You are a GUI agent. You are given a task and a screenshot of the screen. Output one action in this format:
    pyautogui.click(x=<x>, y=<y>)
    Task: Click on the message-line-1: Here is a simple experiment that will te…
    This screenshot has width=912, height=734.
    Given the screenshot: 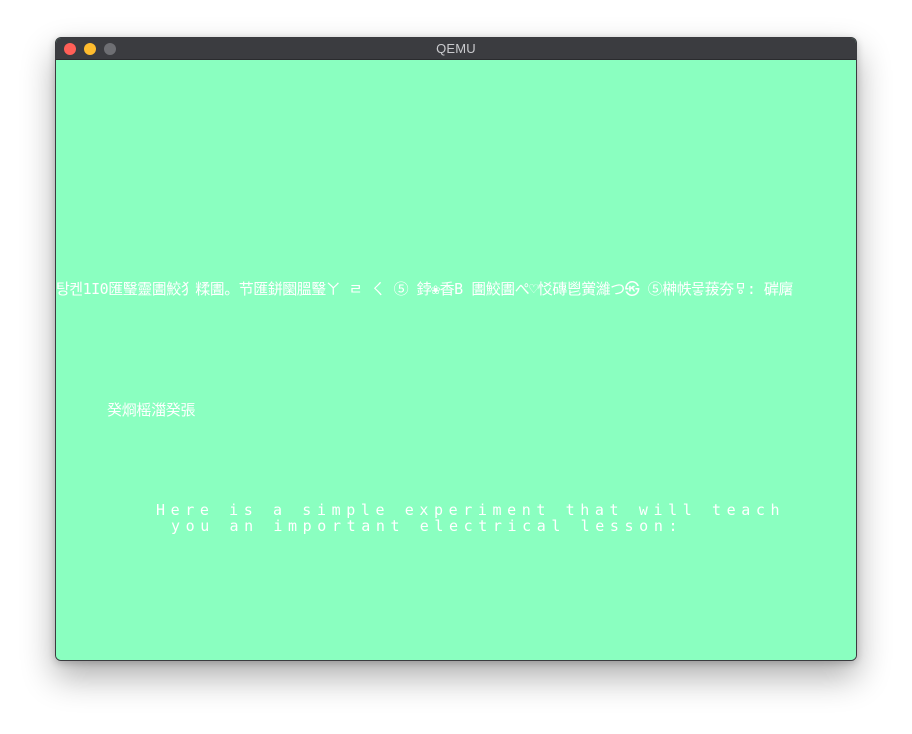 What is the action you would take?
    pyautogui.click(x=471, y=510)
    